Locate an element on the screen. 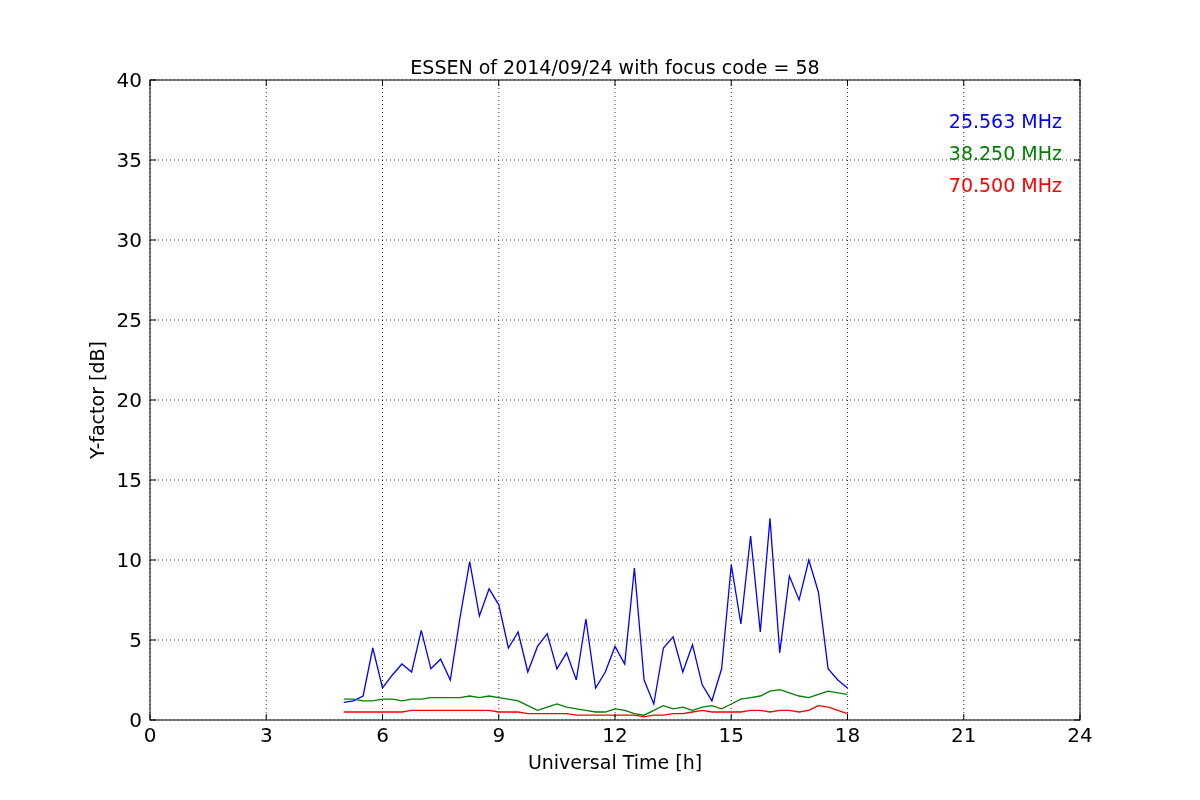 The width and height of the screenshot is (1200, 800). x-tick-label: 12 is located at coordinates (615, 735).